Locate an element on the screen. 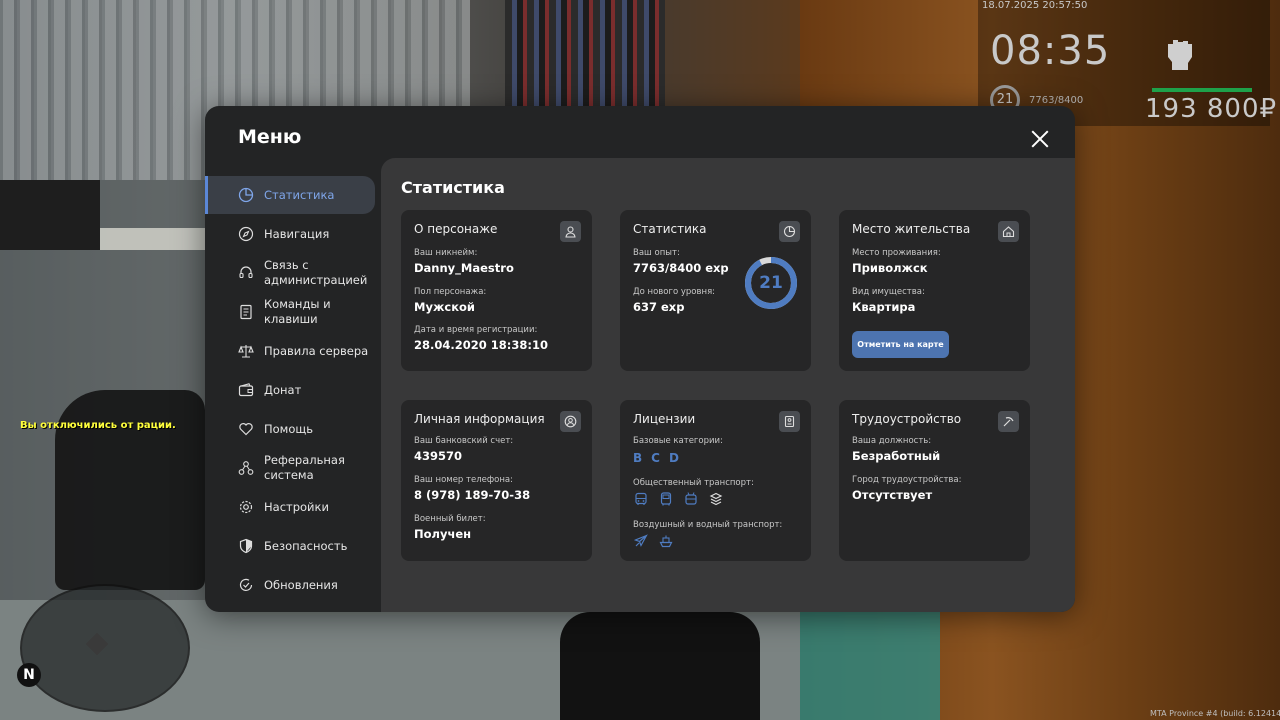 This screenshot has height=720, width=1280. card-title: Место жительства is located at coordinates (911, 229).